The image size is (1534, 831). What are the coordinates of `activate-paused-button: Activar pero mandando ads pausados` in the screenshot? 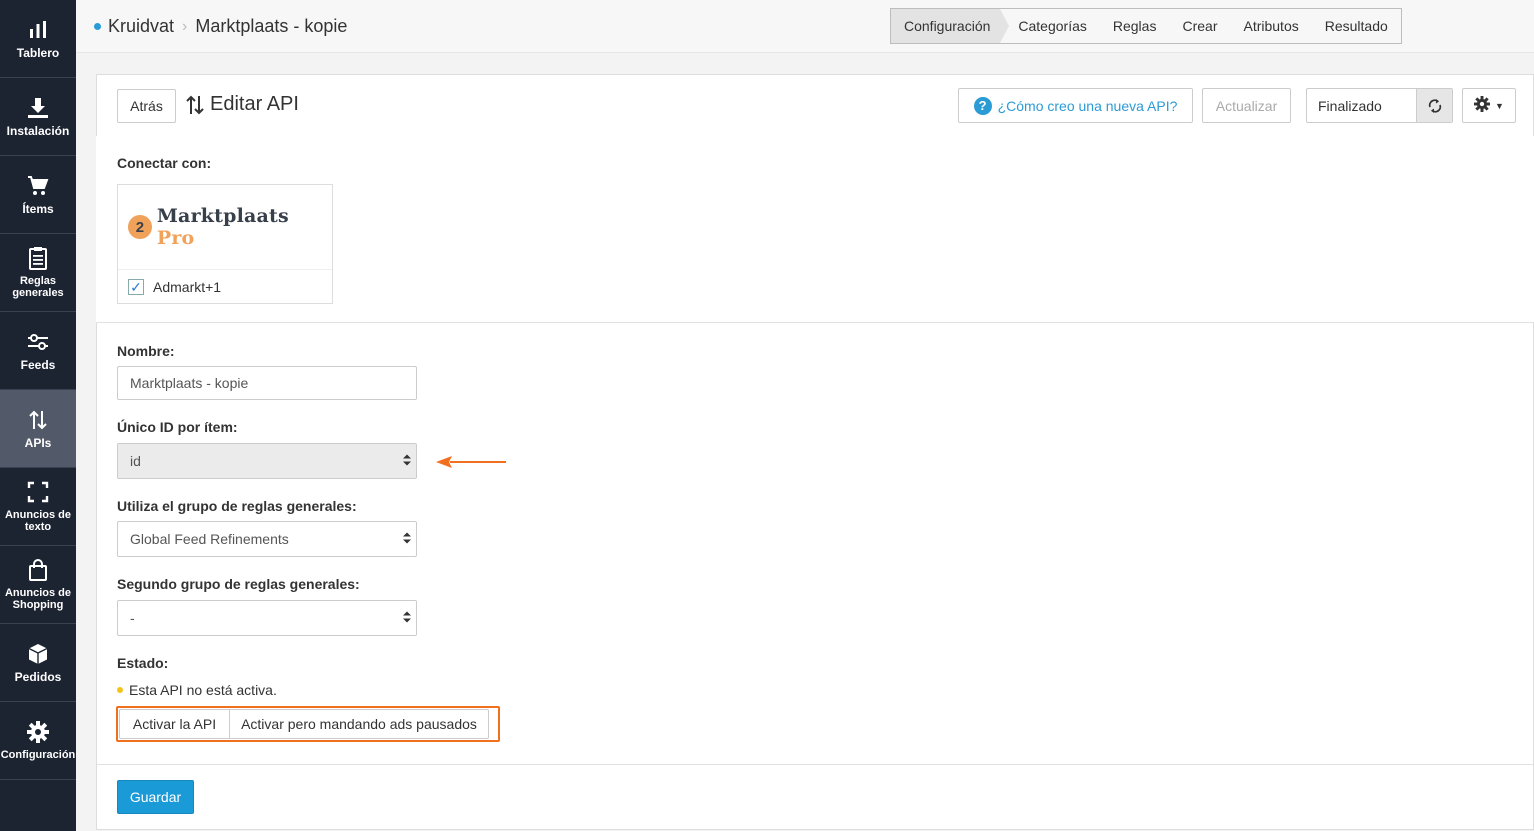 It's located at (359, 724).